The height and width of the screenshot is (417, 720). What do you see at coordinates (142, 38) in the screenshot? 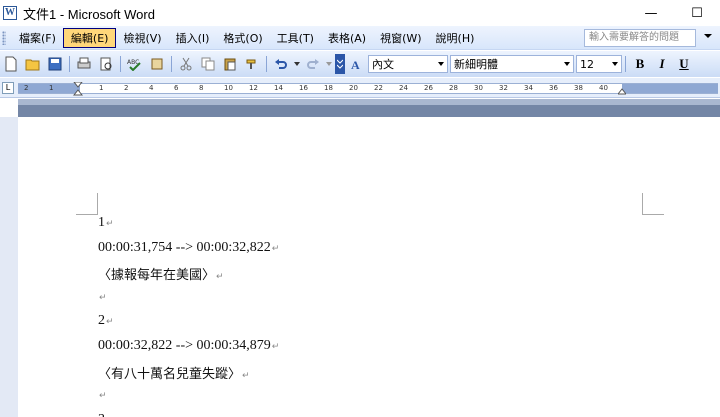
I see `menu-view: 檢視(V)` at bounding box center [142, 38].